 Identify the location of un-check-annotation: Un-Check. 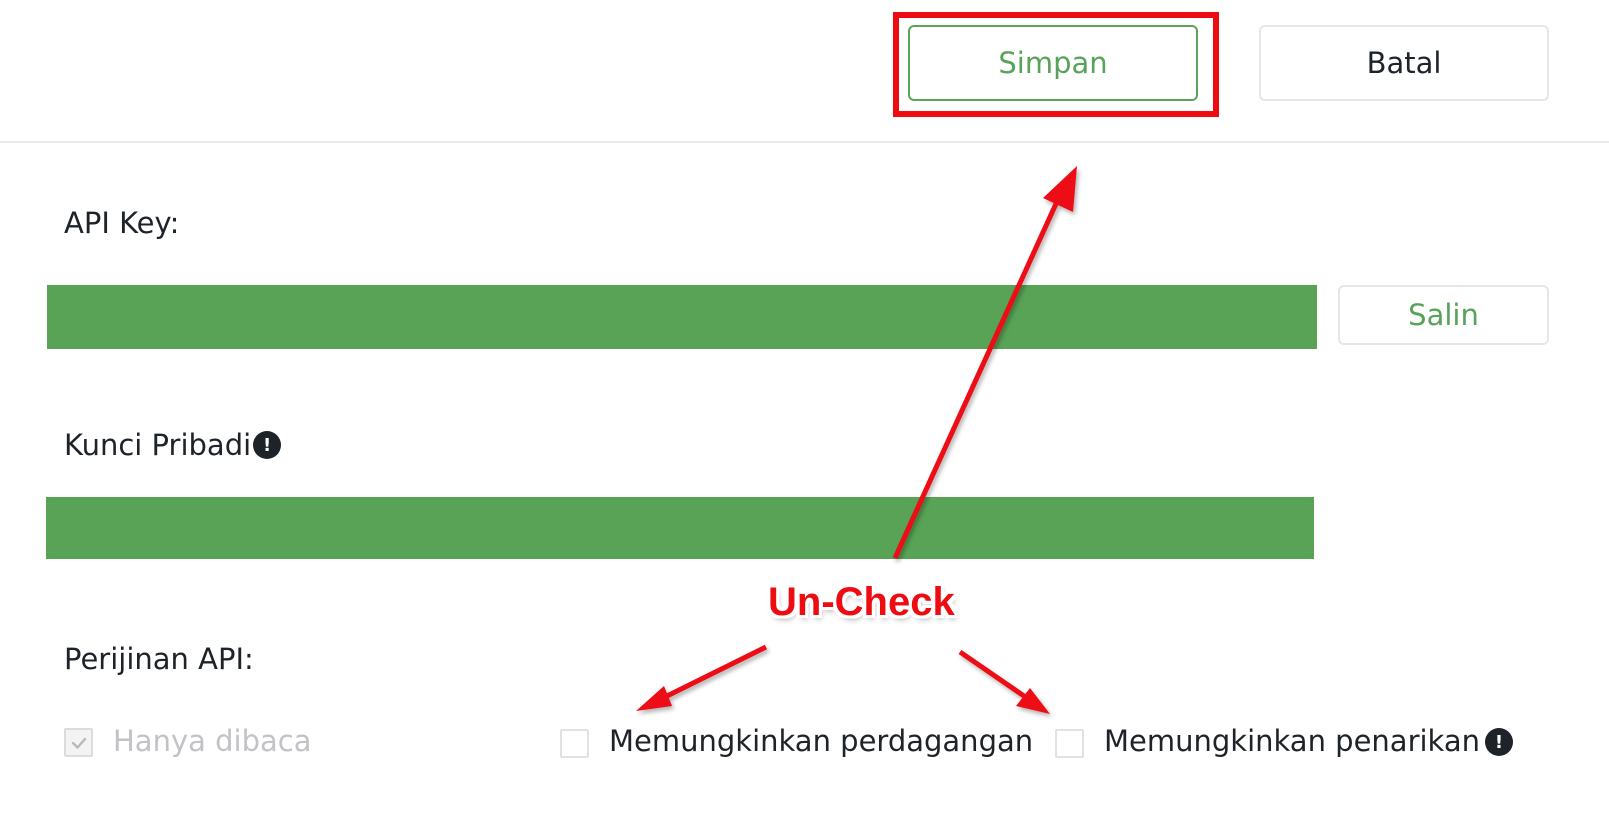
(861, 602).